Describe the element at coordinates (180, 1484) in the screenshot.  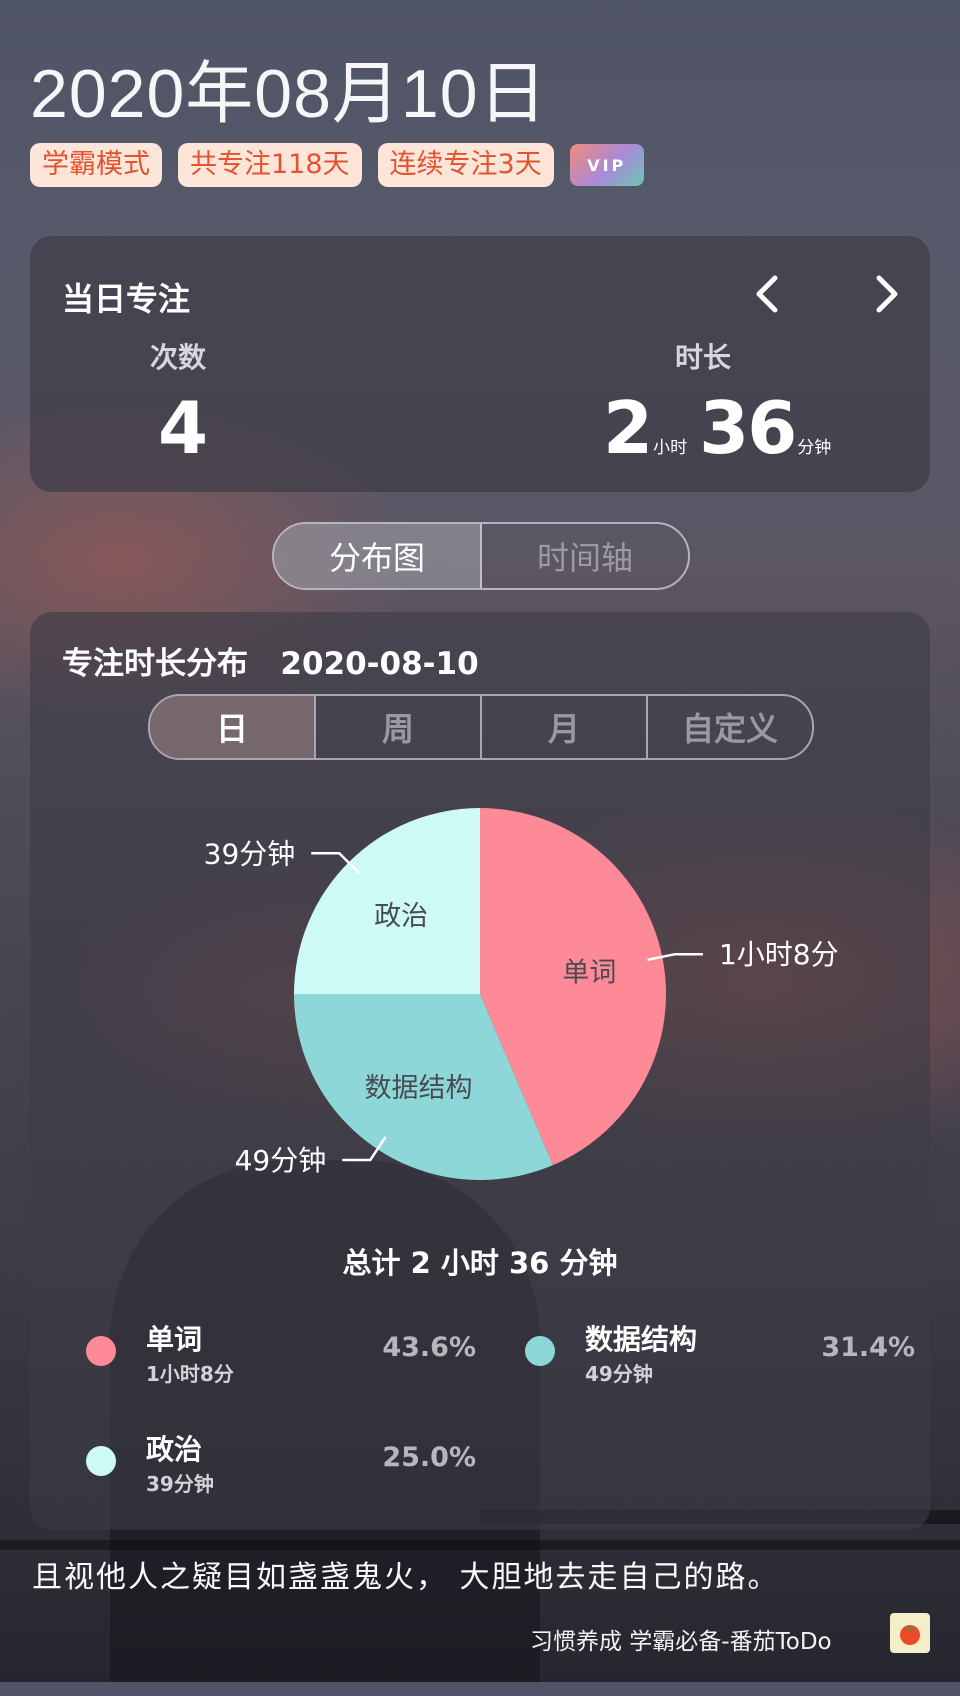
I see `legend-duration: 39分钟` at that location.